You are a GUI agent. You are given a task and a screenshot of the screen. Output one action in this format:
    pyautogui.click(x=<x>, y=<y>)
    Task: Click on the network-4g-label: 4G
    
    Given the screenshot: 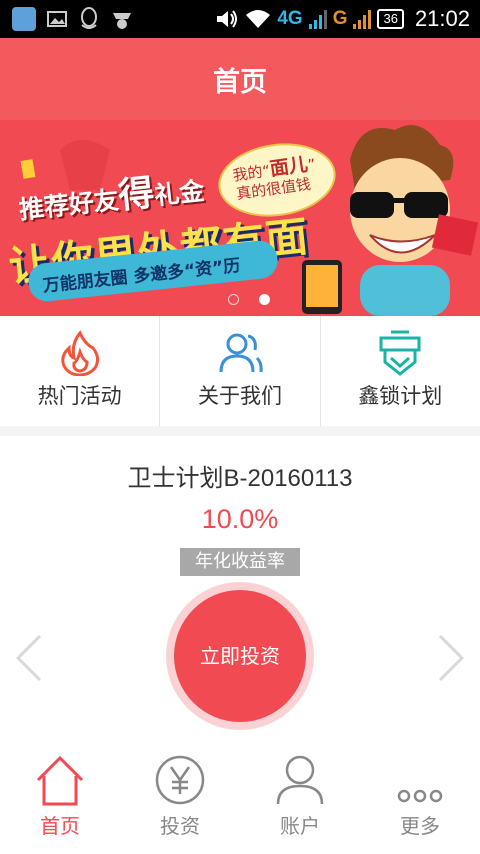 What is the action you would take?
    pyautogui.click(x=290, y=18)
    